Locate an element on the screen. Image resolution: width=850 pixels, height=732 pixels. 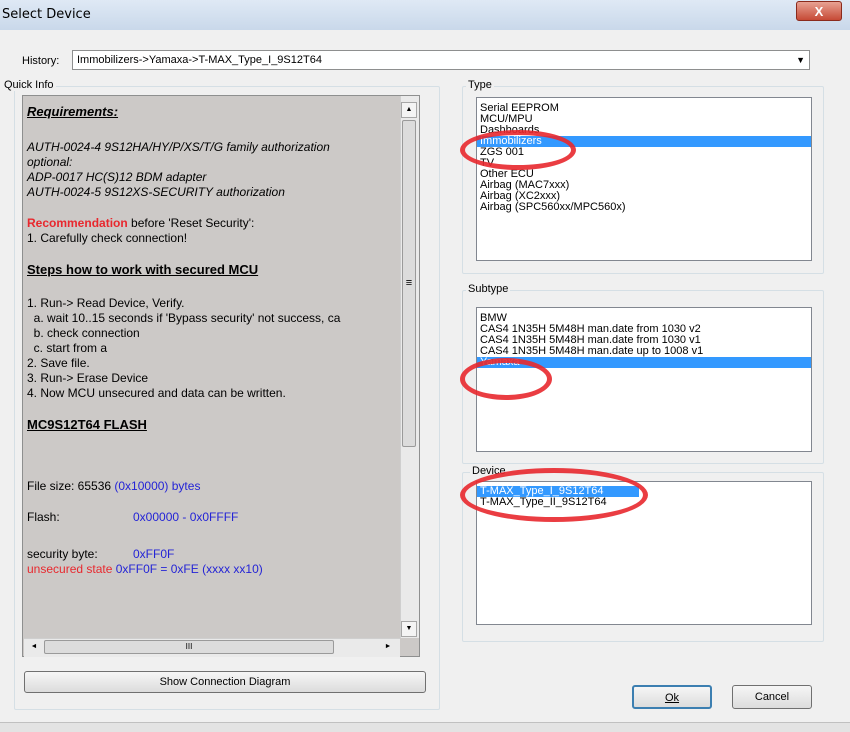
recommendation-line: Recommendation before 'Reset Security': is located at coordinates (212, 223).